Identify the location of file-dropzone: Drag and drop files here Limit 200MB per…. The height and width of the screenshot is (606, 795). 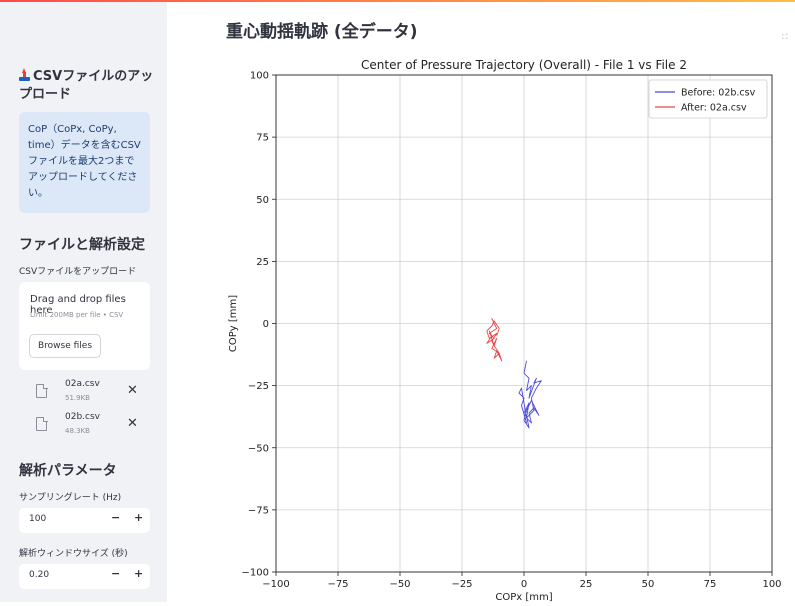
(84, 326).